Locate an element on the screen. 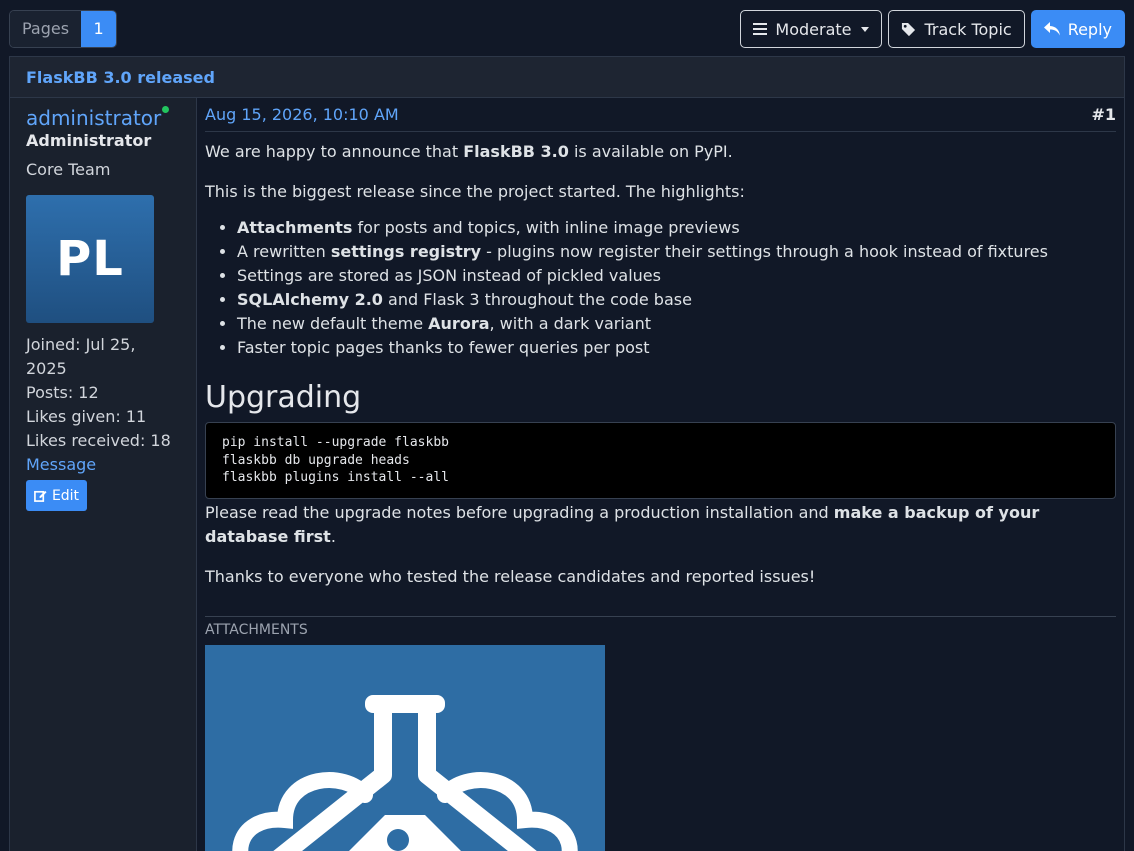 The image size is (1134, 851). message-link: Message is located at coordinates (61, 464).